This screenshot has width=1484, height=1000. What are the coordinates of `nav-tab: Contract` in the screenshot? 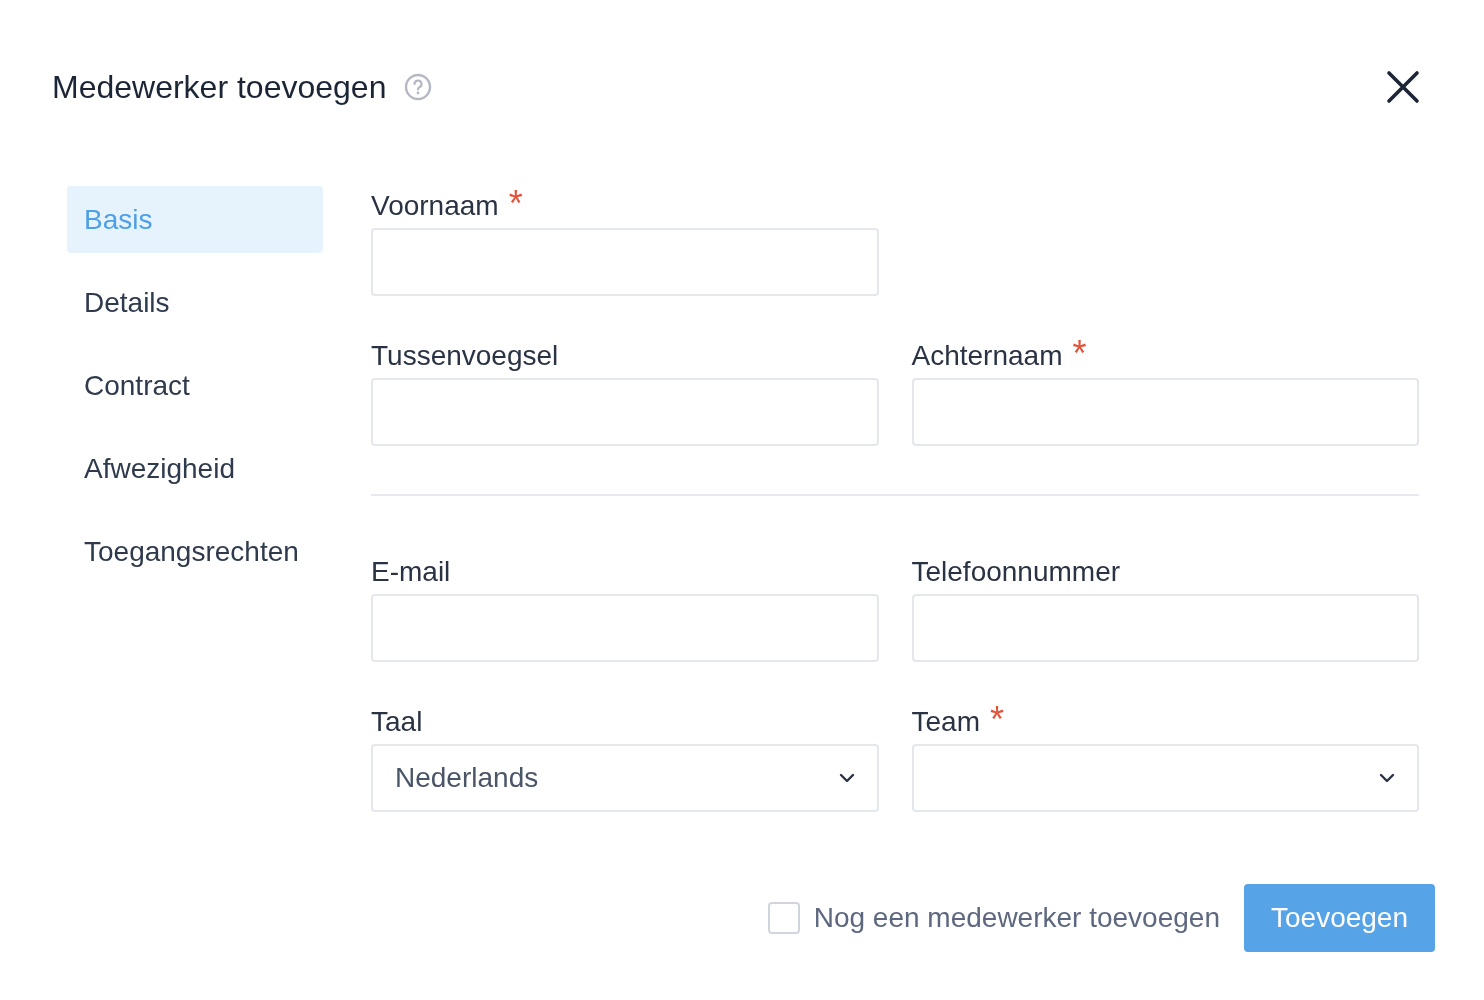 It's located at (195, 385).